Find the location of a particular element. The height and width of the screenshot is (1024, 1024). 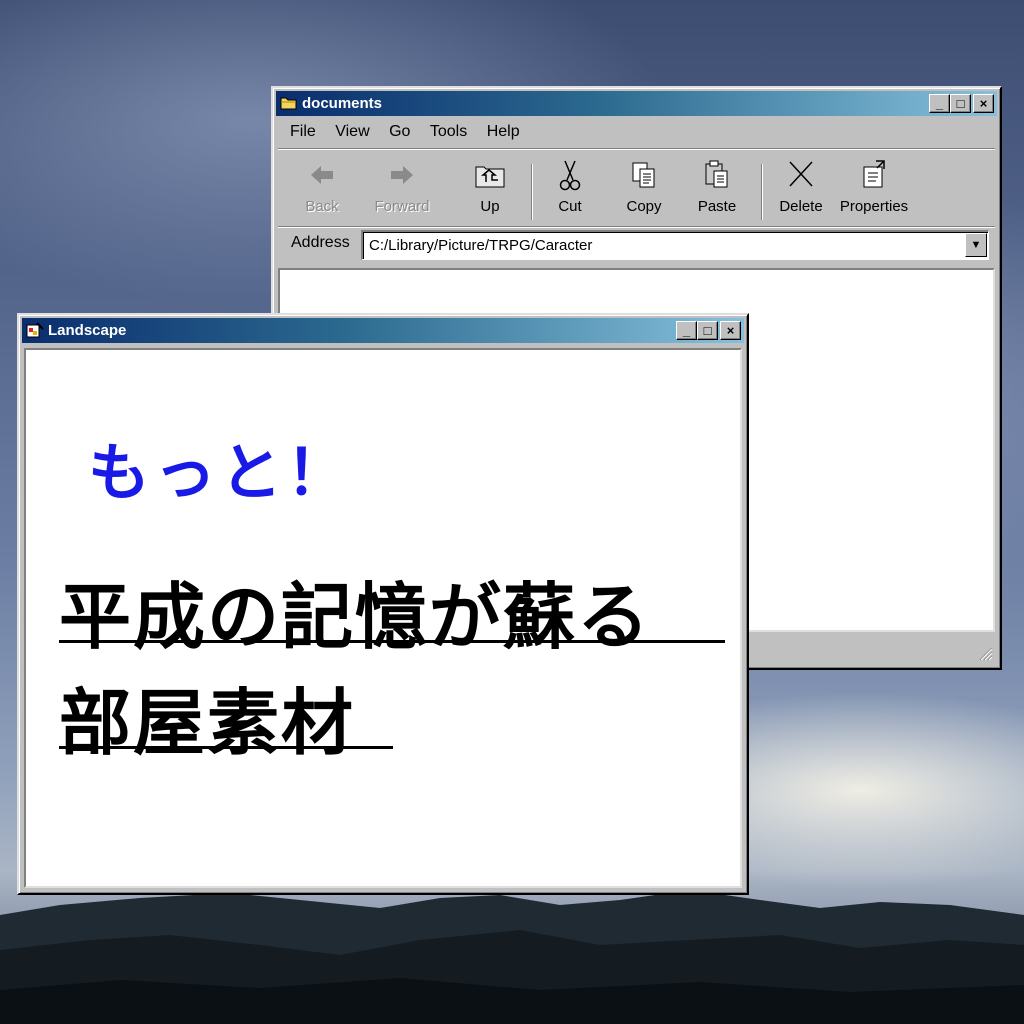

menu-help: Help is located at coordinates (503, 132).